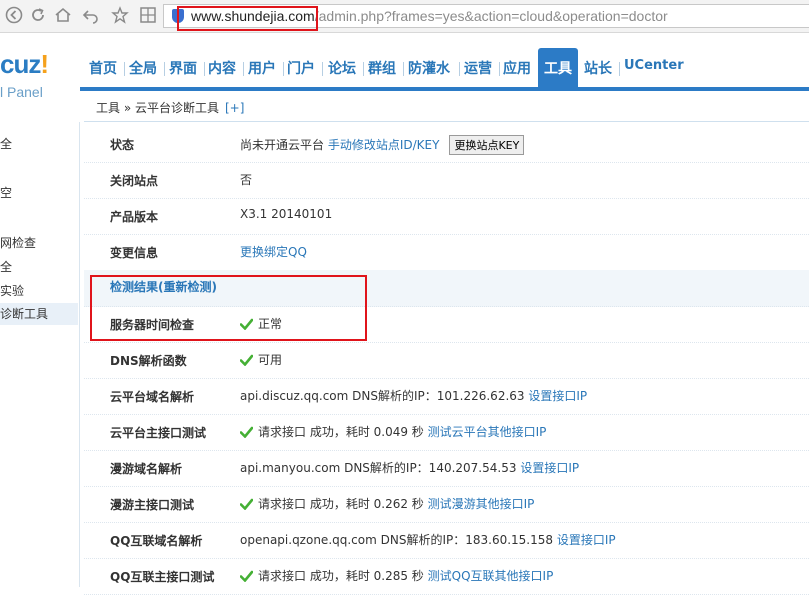 This screenshot has height=595, width=809. What do you see at coordinates (134, 181) in the screenshot?
I see `closed-label: 关闭站点` at bounding box center [134, 181].